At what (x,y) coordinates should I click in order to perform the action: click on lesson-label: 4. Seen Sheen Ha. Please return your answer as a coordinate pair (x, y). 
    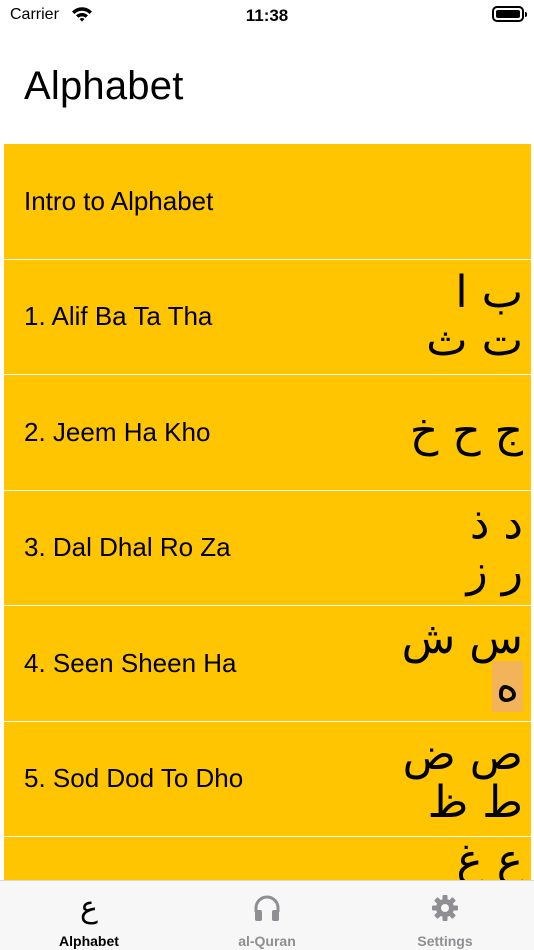
    Looking at the image, I should click on (130, 662).